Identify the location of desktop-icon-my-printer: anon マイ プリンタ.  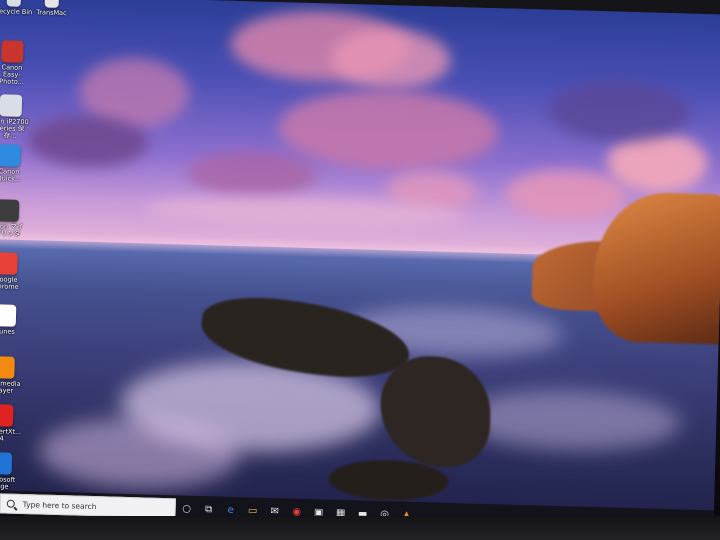
(14, 224).